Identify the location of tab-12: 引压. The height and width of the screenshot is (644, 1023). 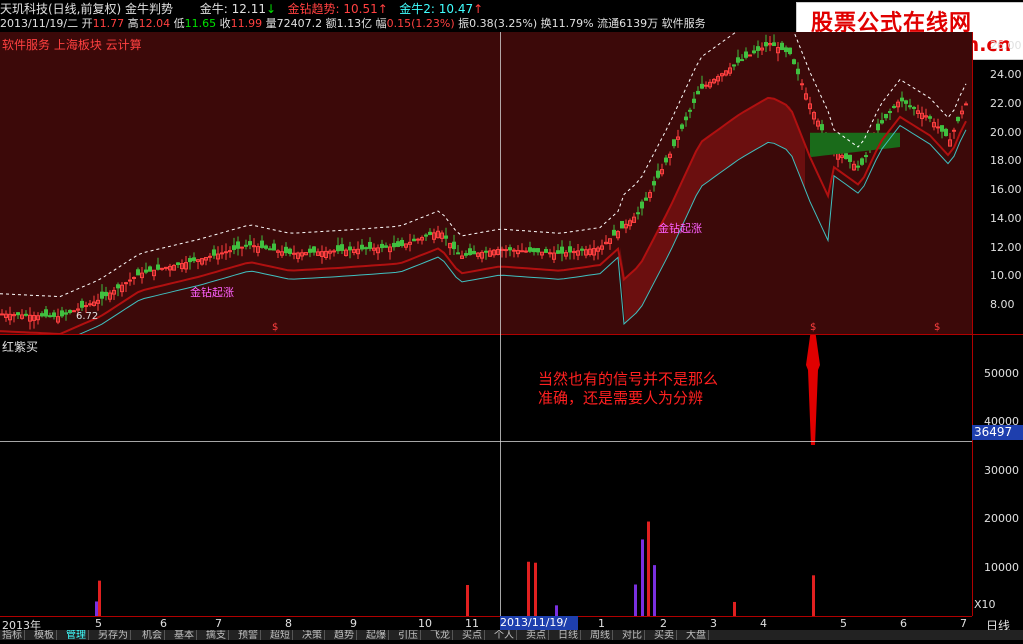
(408, 635).